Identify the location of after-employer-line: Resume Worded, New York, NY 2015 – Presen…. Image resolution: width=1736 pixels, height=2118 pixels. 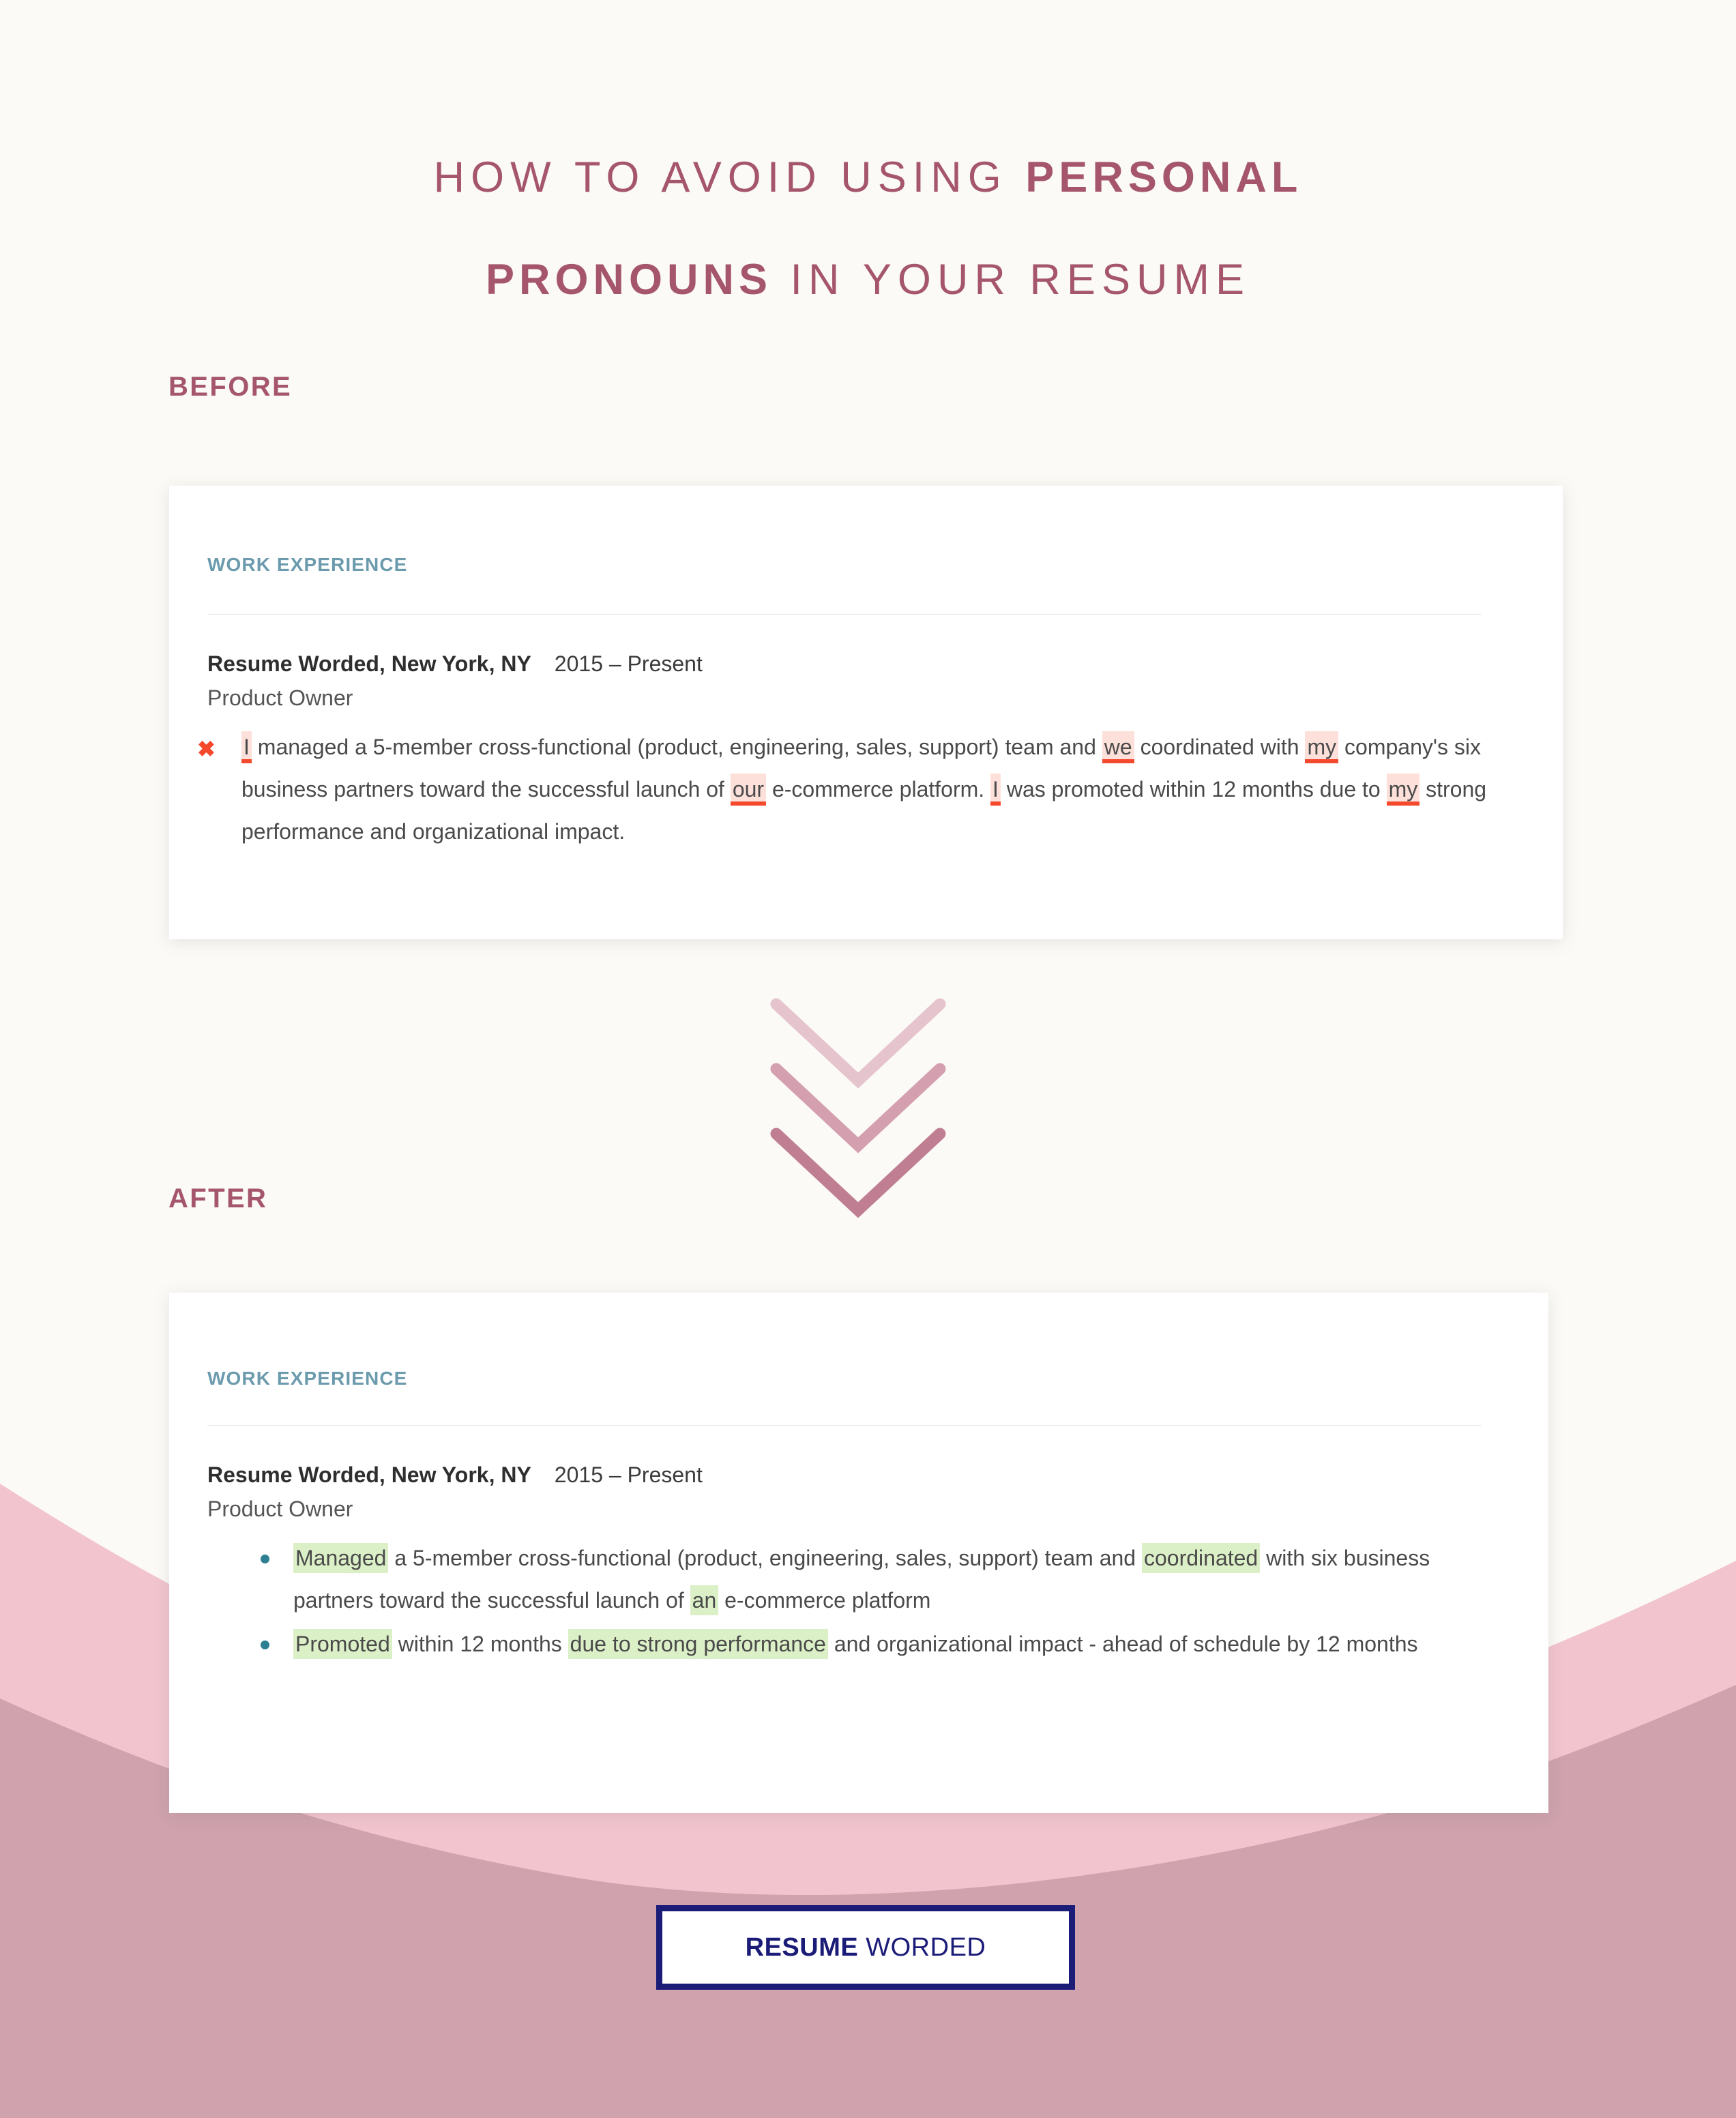
(859, 1475).